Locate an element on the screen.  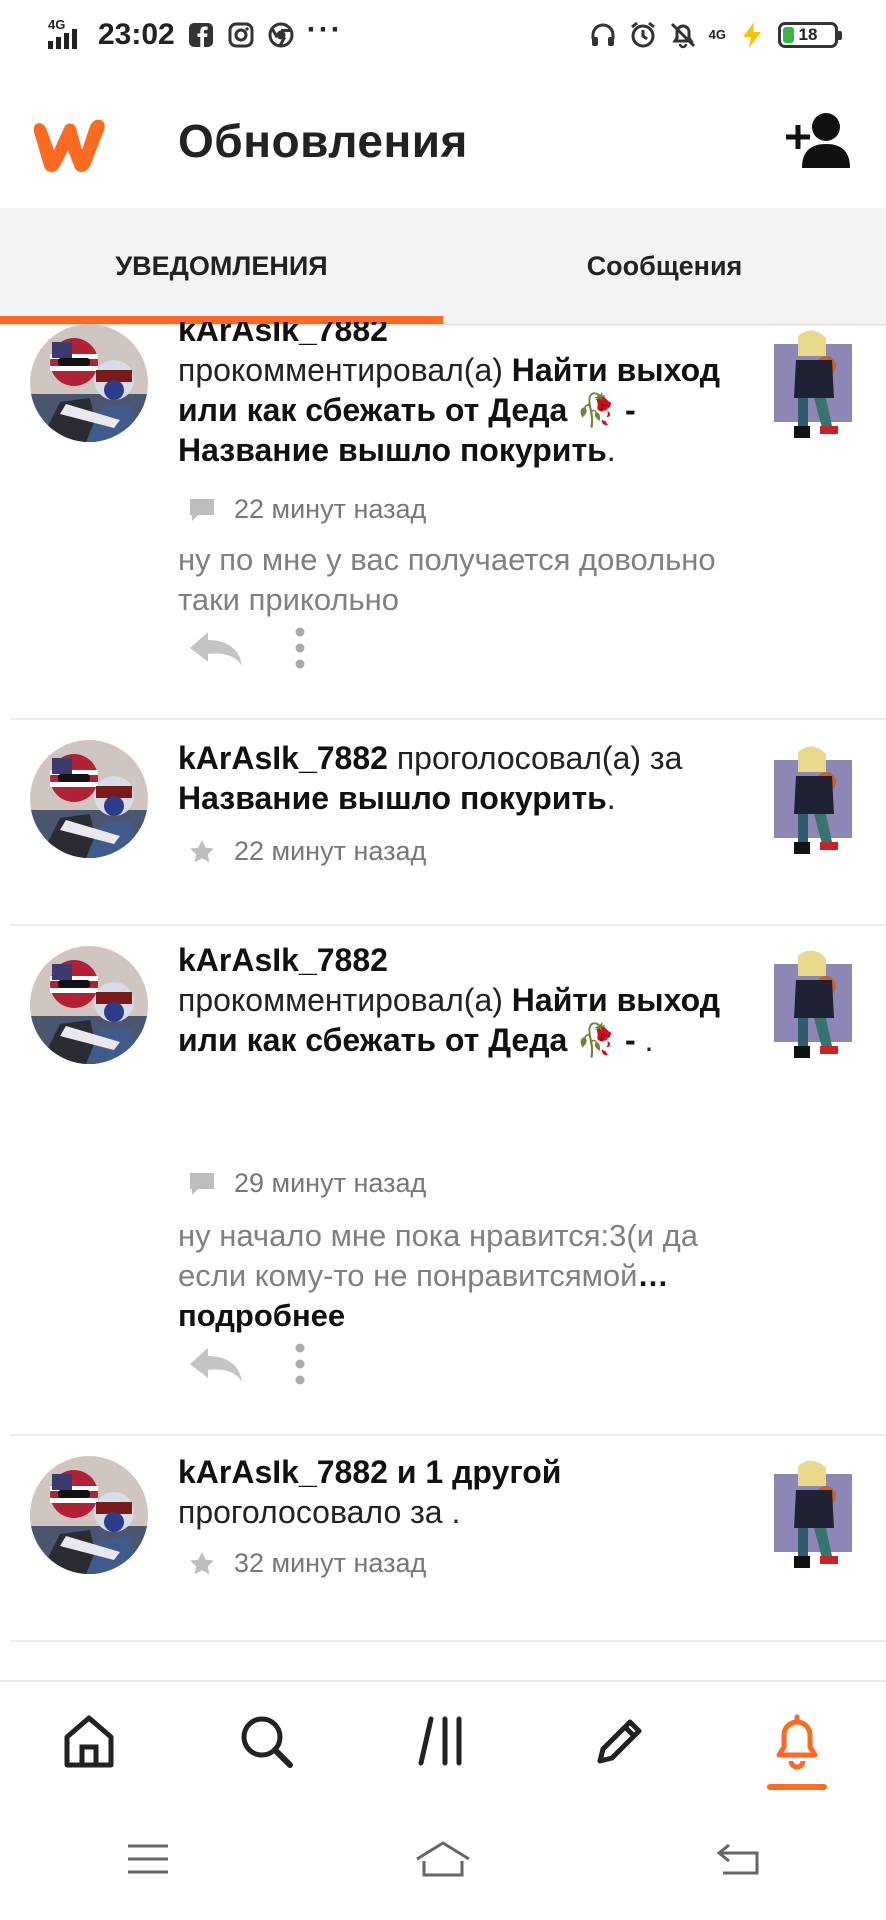
nav-write is located at coordinates (620, 1741).